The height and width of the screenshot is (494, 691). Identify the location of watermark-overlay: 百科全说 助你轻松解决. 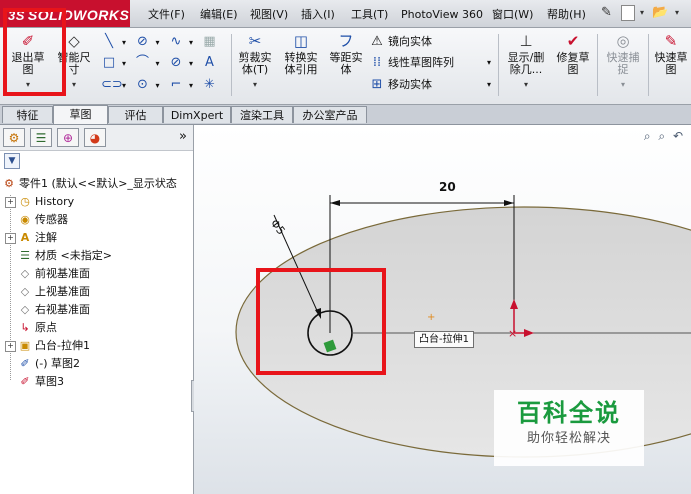
(569, 428).